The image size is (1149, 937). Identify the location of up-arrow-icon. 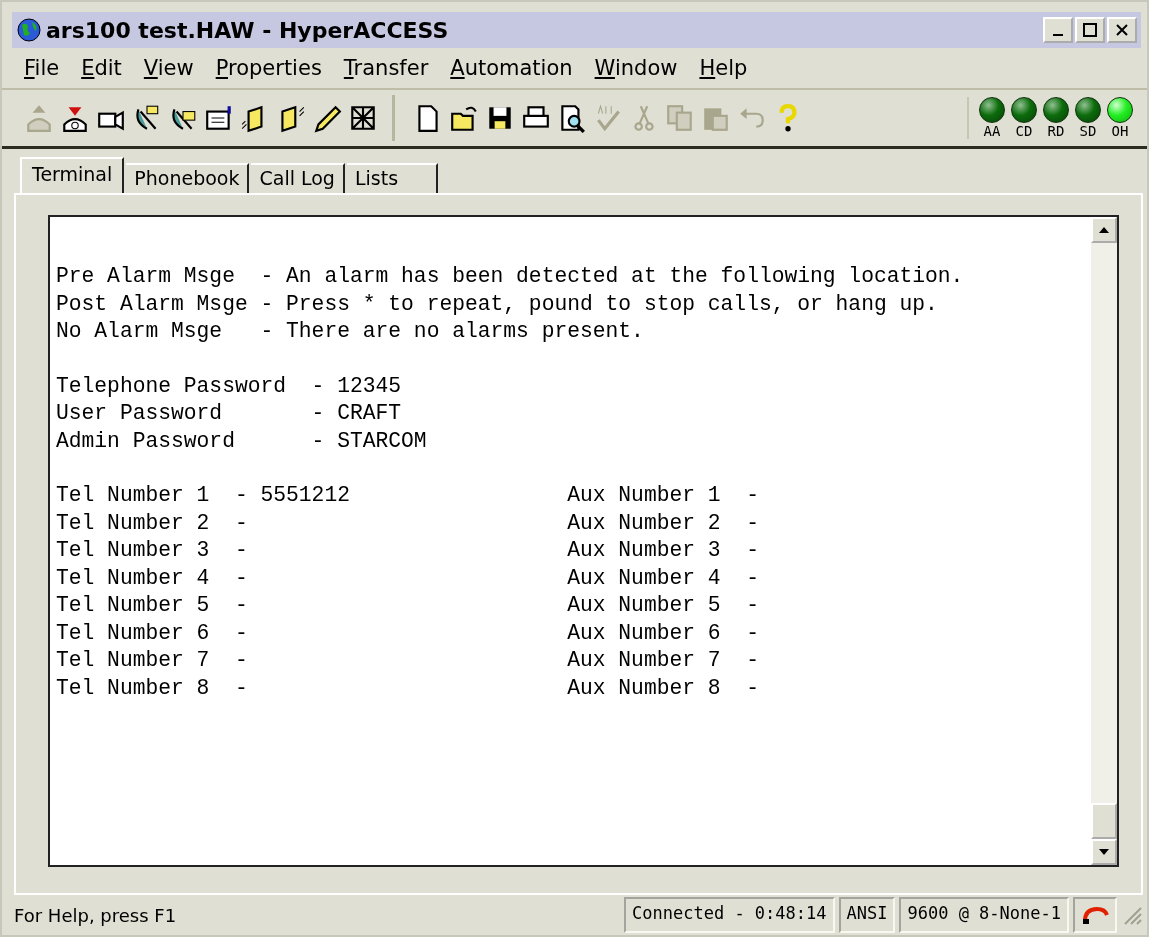
(1104, 230).